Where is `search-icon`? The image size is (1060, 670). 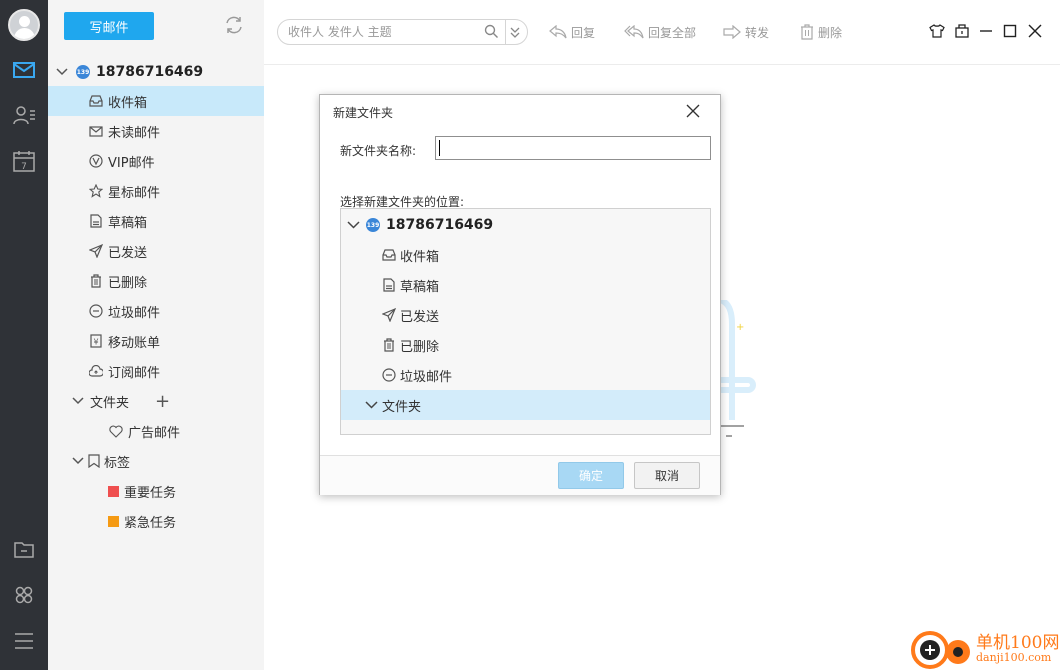 search-icon is located at coordinates (491, 33).